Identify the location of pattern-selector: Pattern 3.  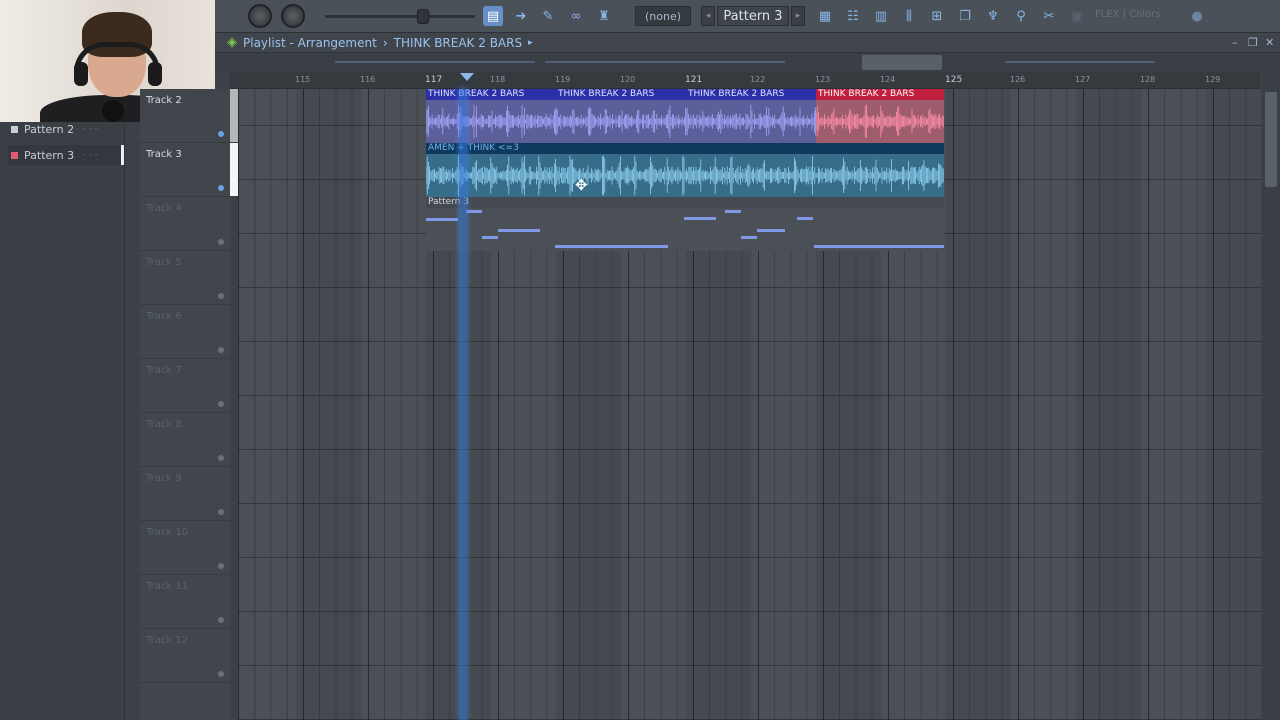
(753, 16).